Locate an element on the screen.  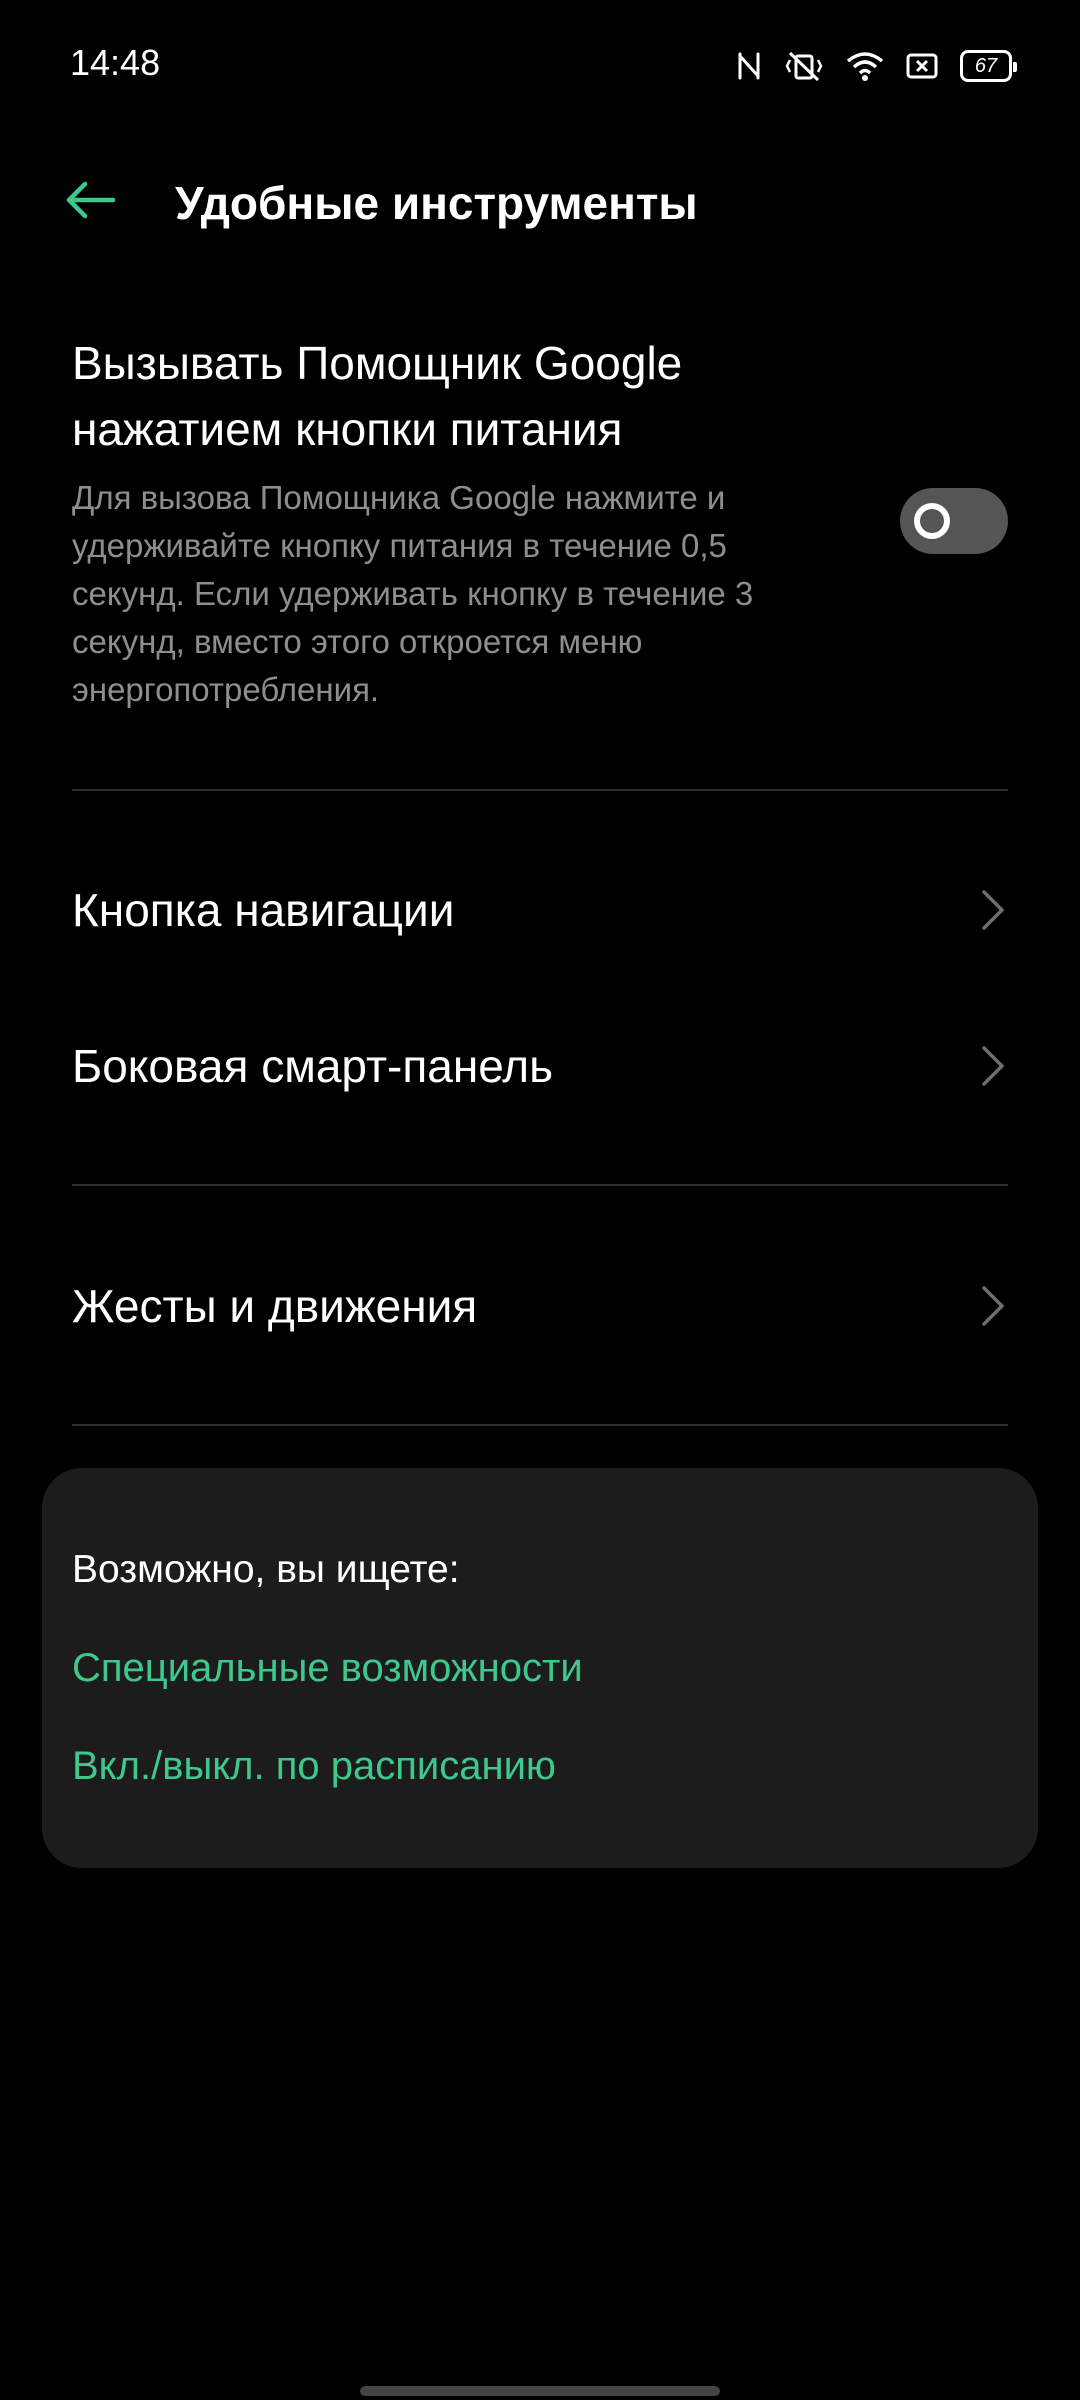
status-time: 14:48 is located at coordinates (115, 62).